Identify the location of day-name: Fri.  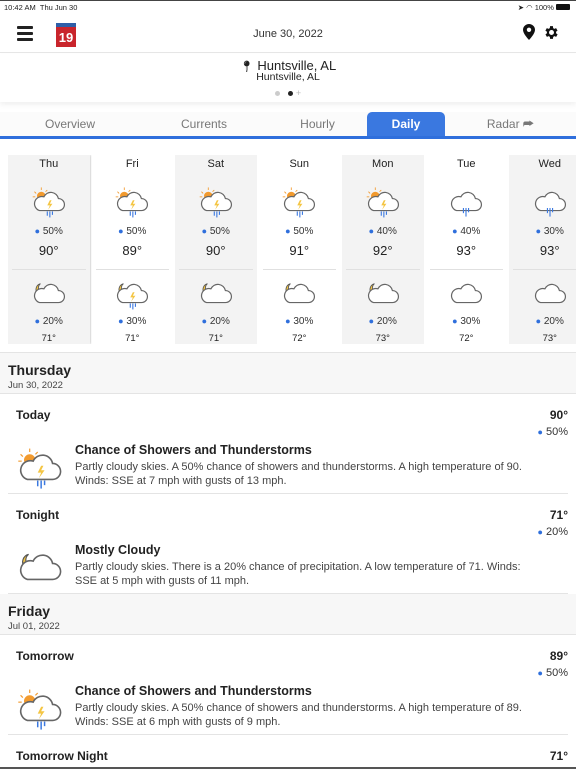
(132, 164).